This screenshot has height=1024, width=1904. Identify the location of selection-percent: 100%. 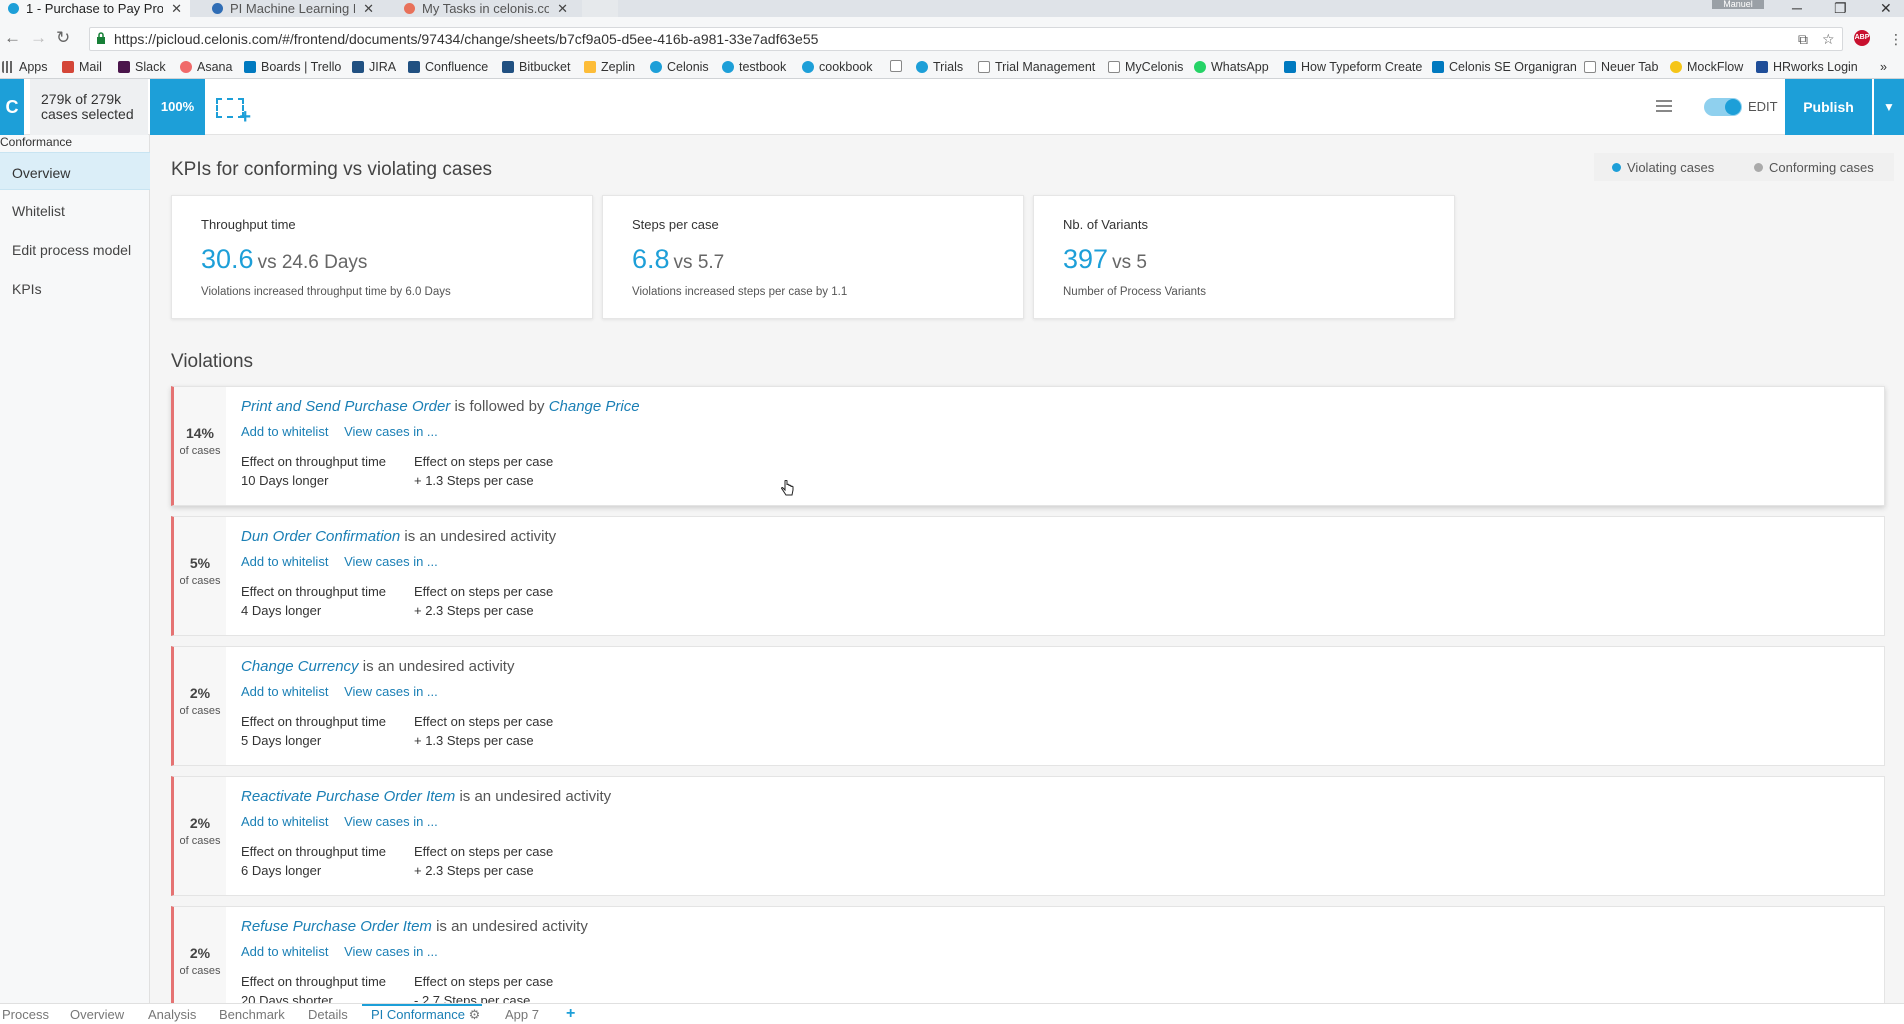
(177, 107).